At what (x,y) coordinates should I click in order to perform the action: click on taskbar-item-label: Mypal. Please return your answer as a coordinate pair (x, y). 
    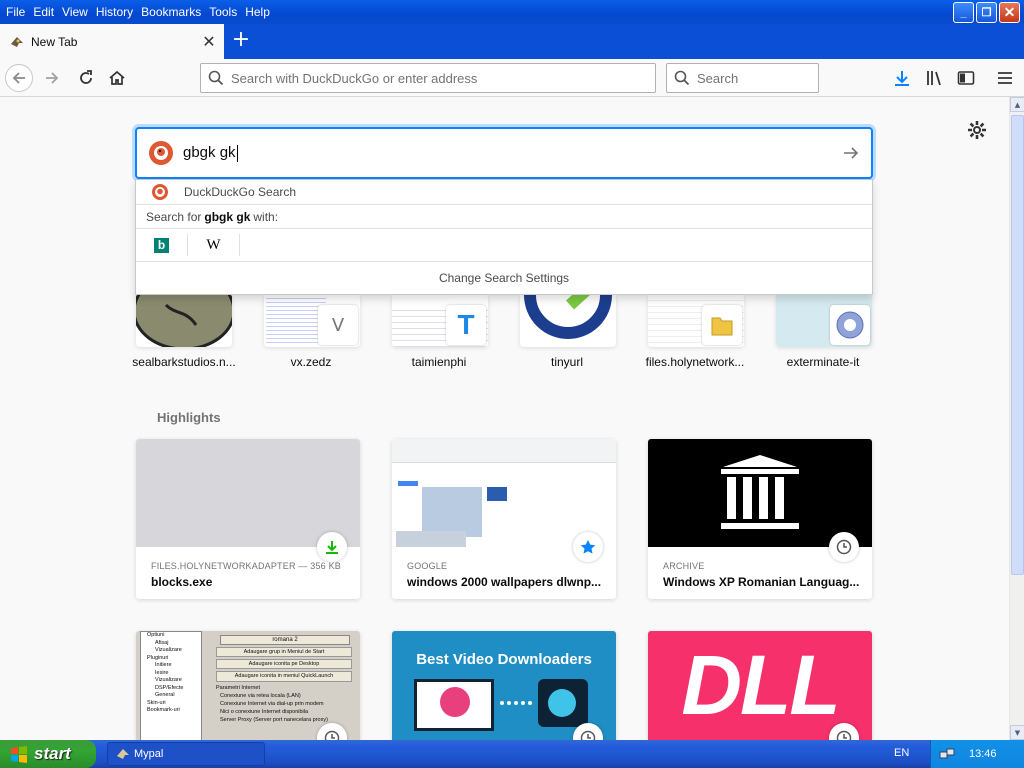
    Looking at the image, I should click on (149, 754).